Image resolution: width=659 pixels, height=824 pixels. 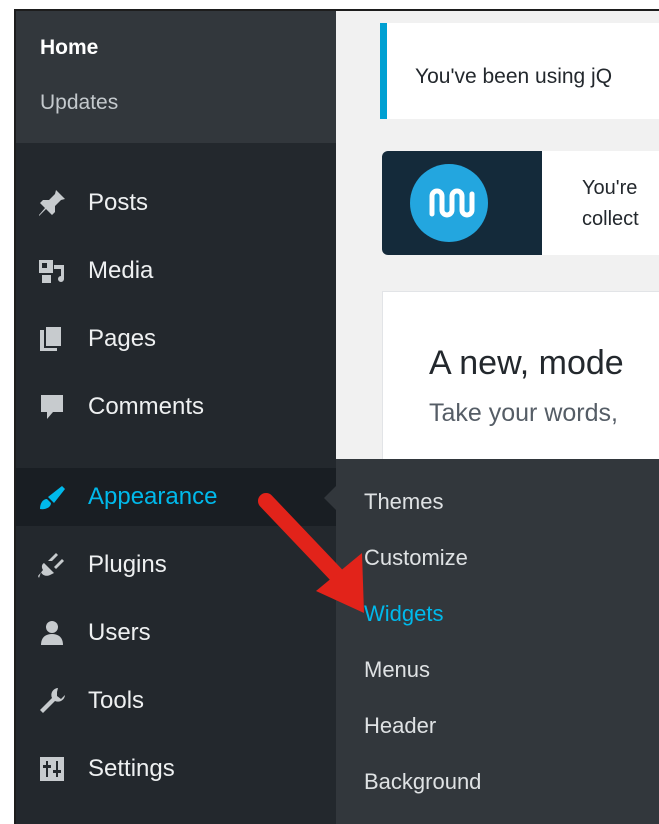 I want to click on submenu-item-updates: Updates, so click(x=79, y=103).